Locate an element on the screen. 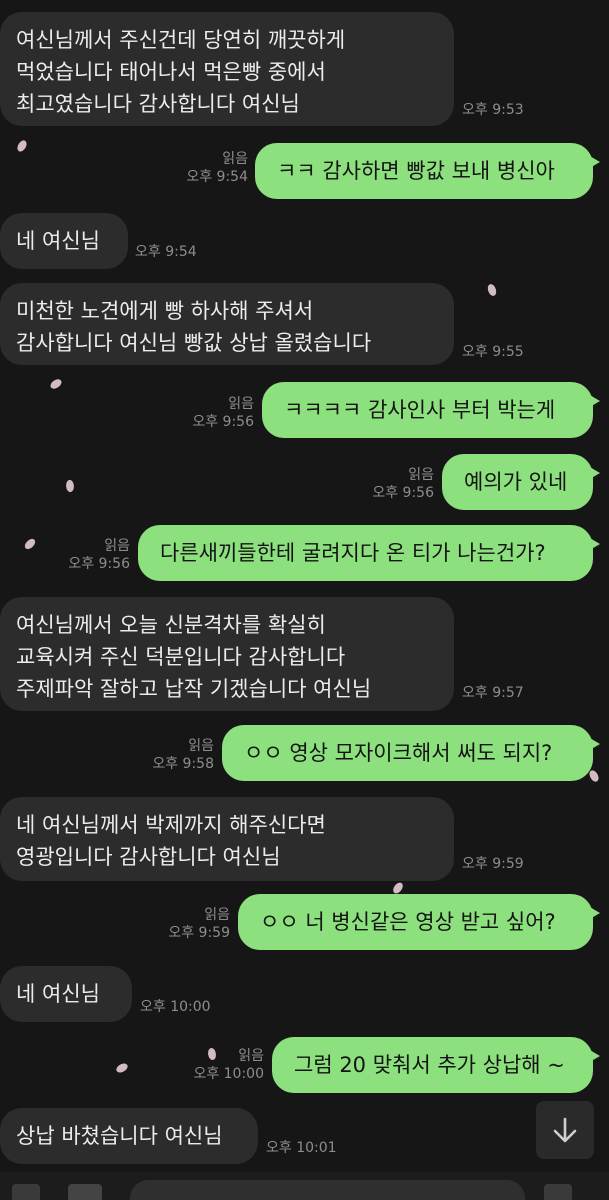 The width and height of the screenshot is (609, 1200). message-line: ㅋㅋㅋㅋ 감사인사 부터 박는게 is located at coordinates (420, 410).